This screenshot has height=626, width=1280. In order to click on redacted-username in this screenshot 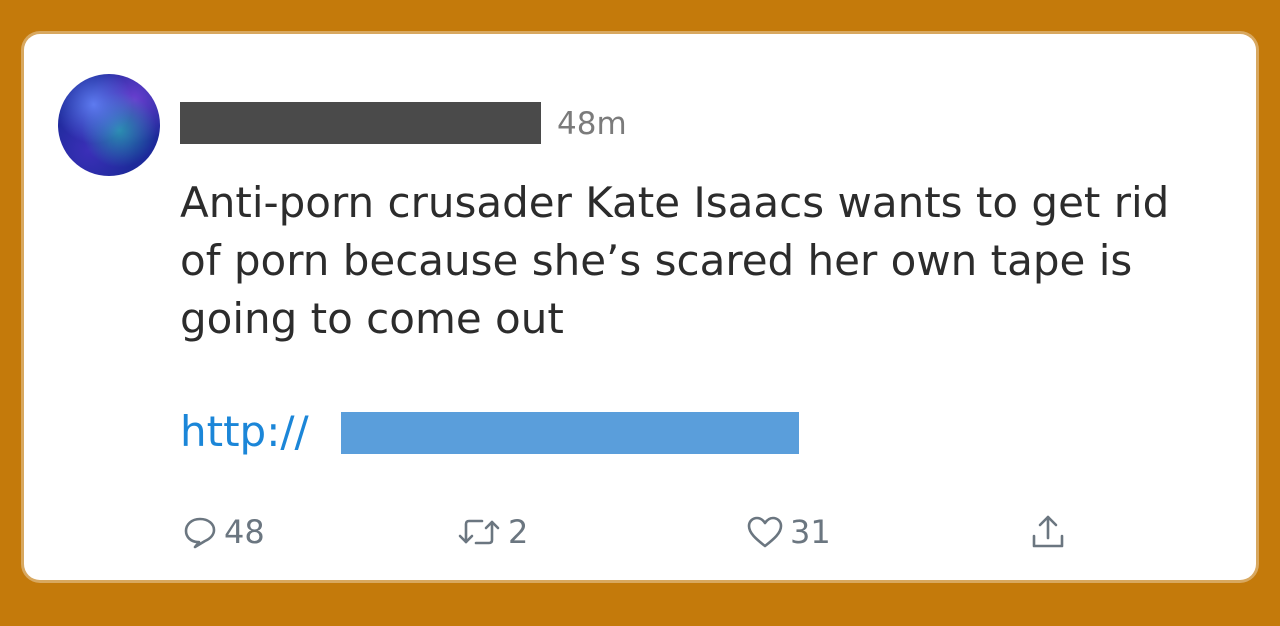, I will do `click(360, 123)`.